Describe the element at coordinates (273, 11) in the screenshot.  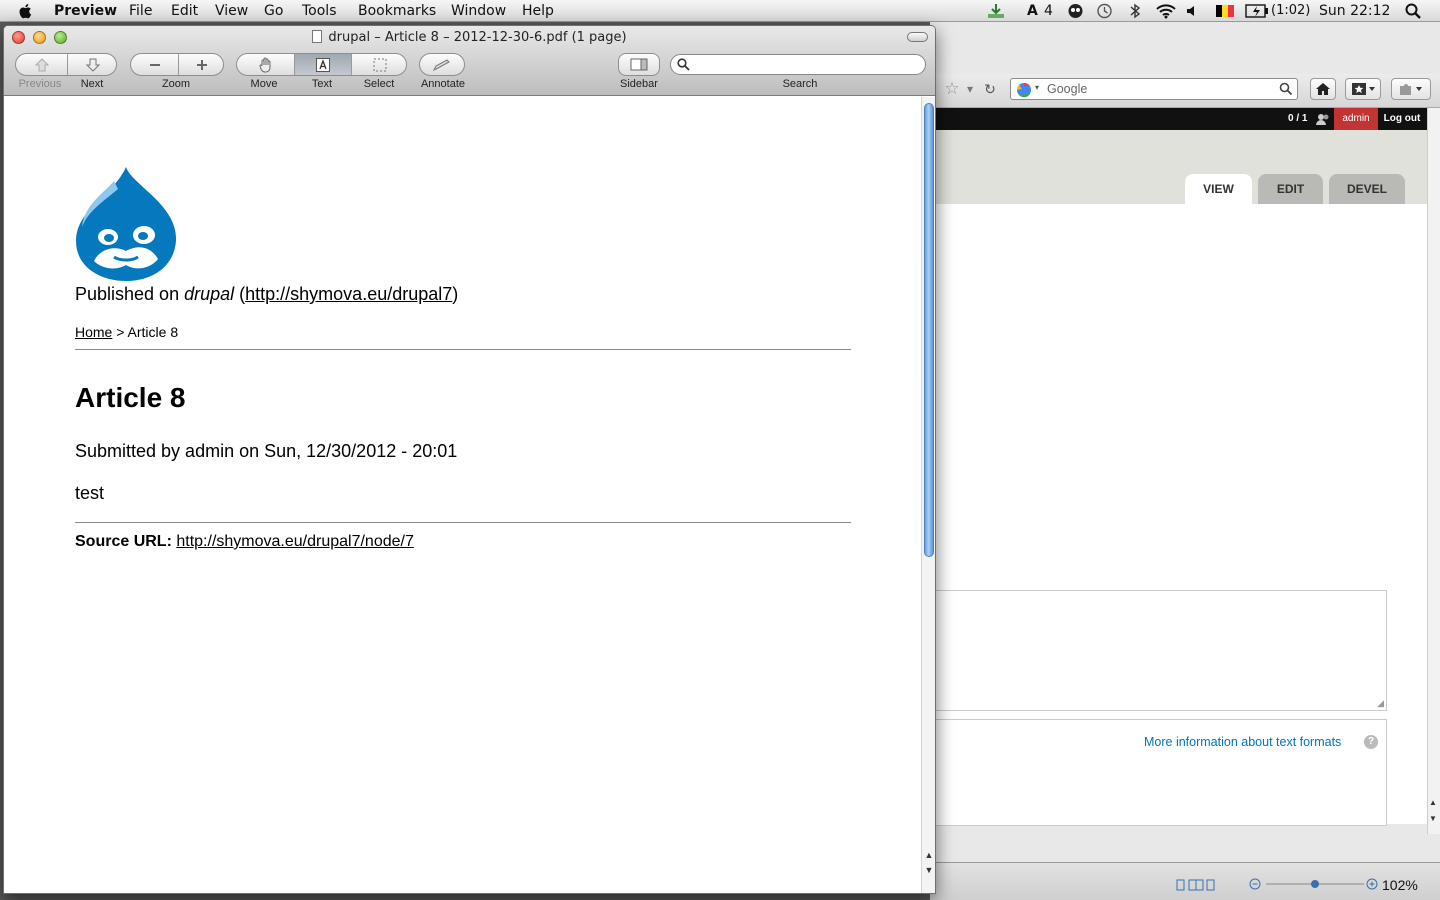
I see `menu-go: Go` at that location.